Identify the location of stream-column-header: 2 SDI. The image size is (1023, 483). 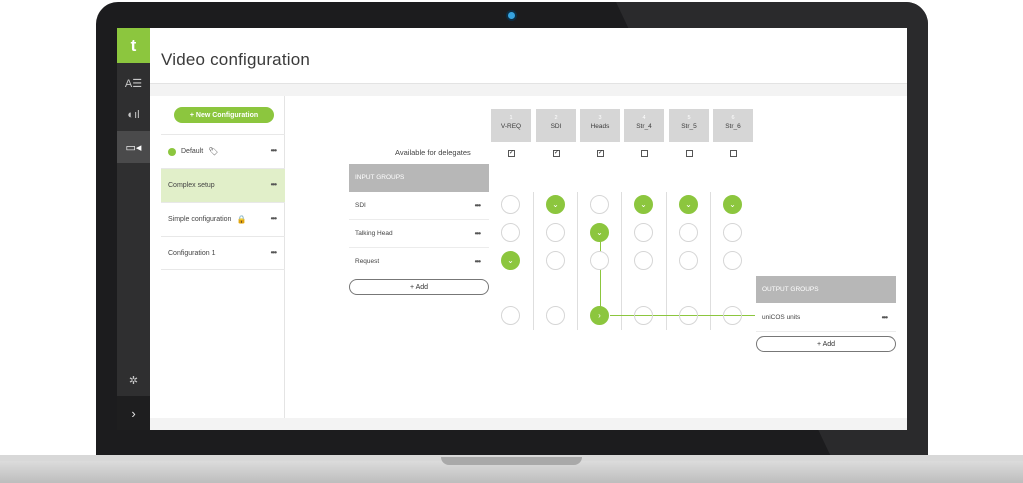
(556, 125).